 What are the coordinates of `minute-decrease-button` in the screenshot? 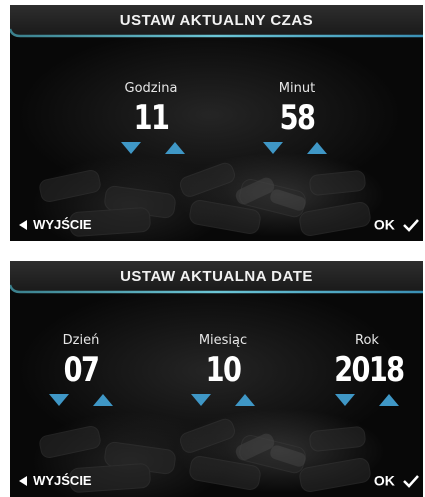 It's located at (273, 148).